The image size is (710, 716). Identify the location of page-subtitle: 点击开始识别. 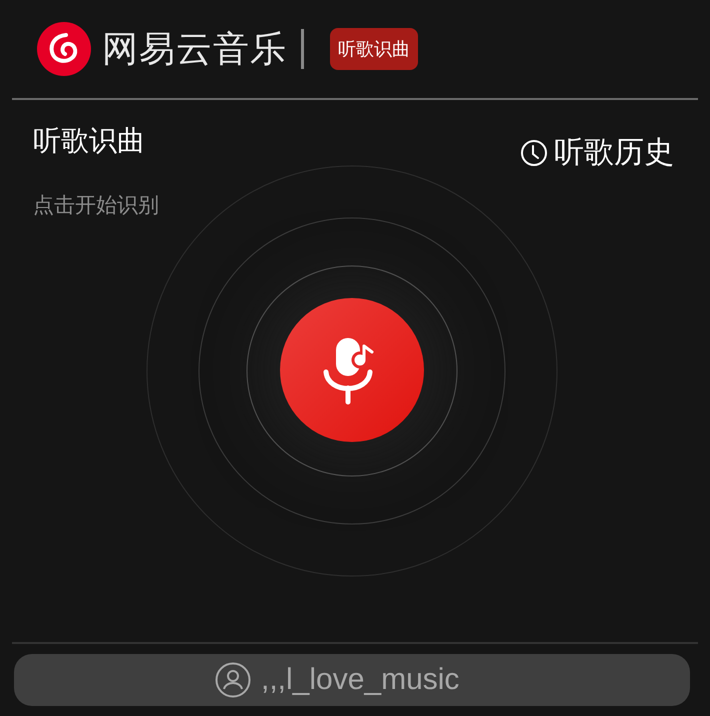
(96, 205).